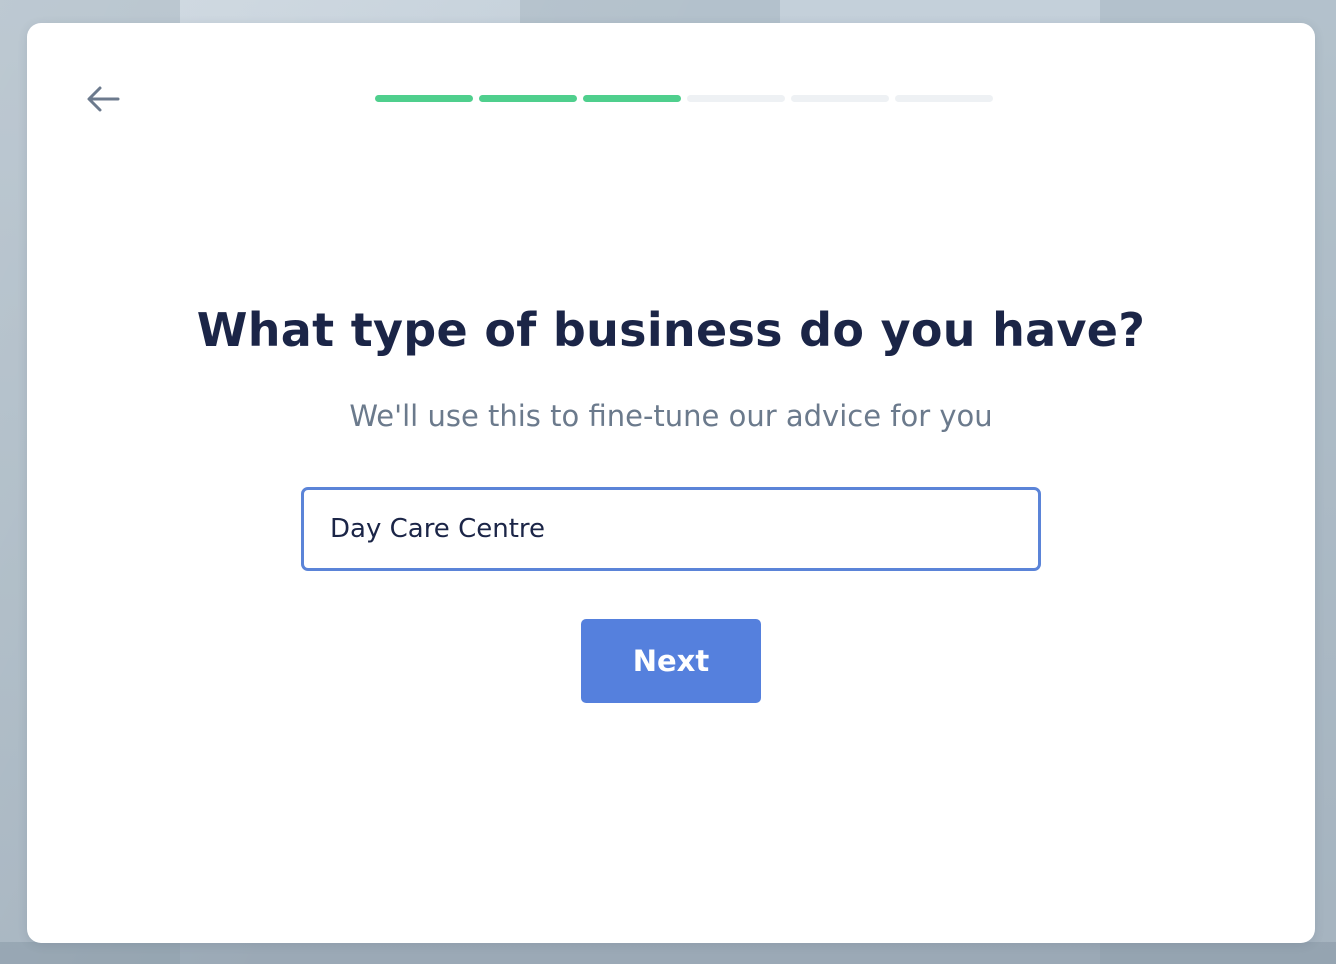 The height and width of the screenshot is (964, 1336). I want to click on business-type-input, so click(671, 529).